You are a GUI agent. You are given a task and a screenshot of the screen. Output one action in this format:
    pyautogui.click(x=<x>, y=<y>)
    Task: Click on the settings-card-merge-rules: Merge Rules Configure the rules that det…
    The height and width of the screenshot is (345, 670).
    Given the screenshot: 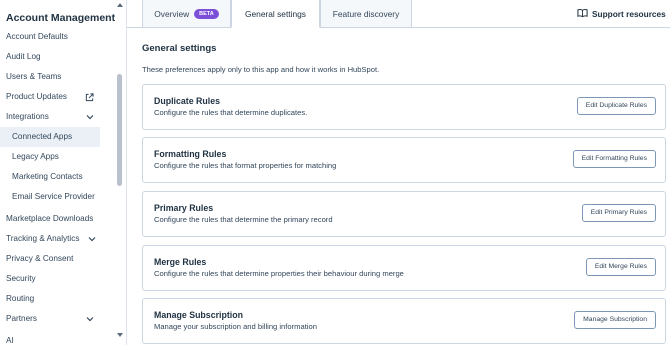 What is the action you would take?
    pyautogui.click(x=404, y=268)
    